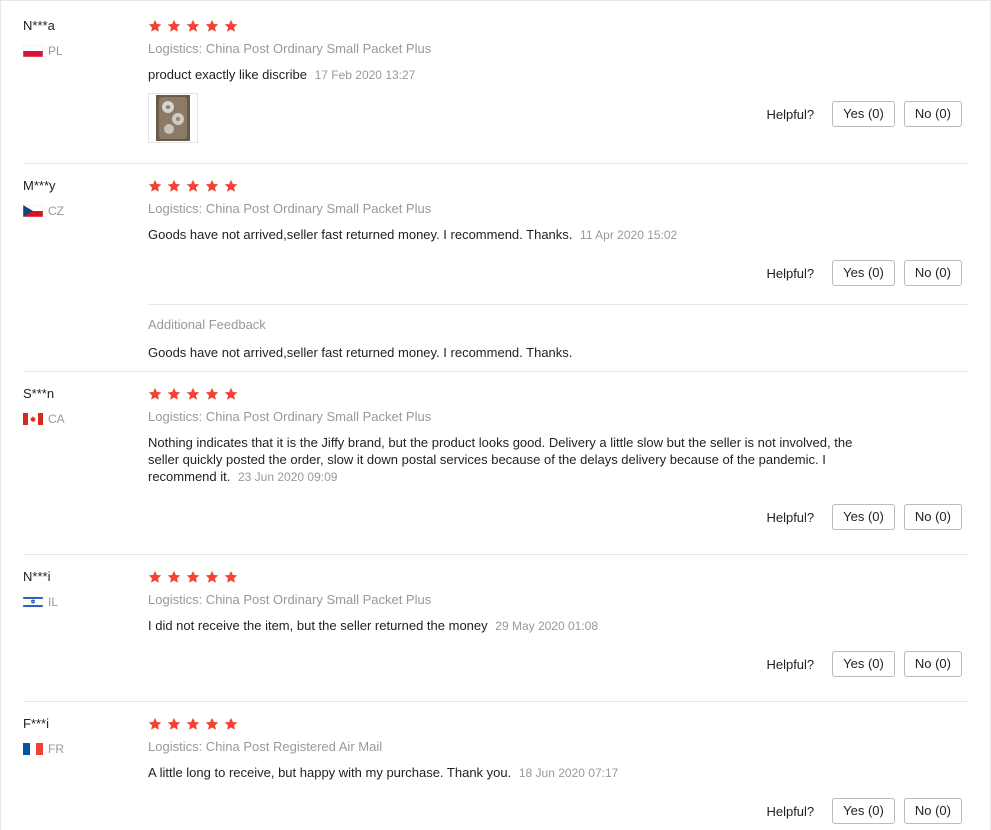 This screenshot has width=991, height=830. Describe the element at coordinates (78, 602) in the screenshot. I see `reviewer-country: IL` at that location.